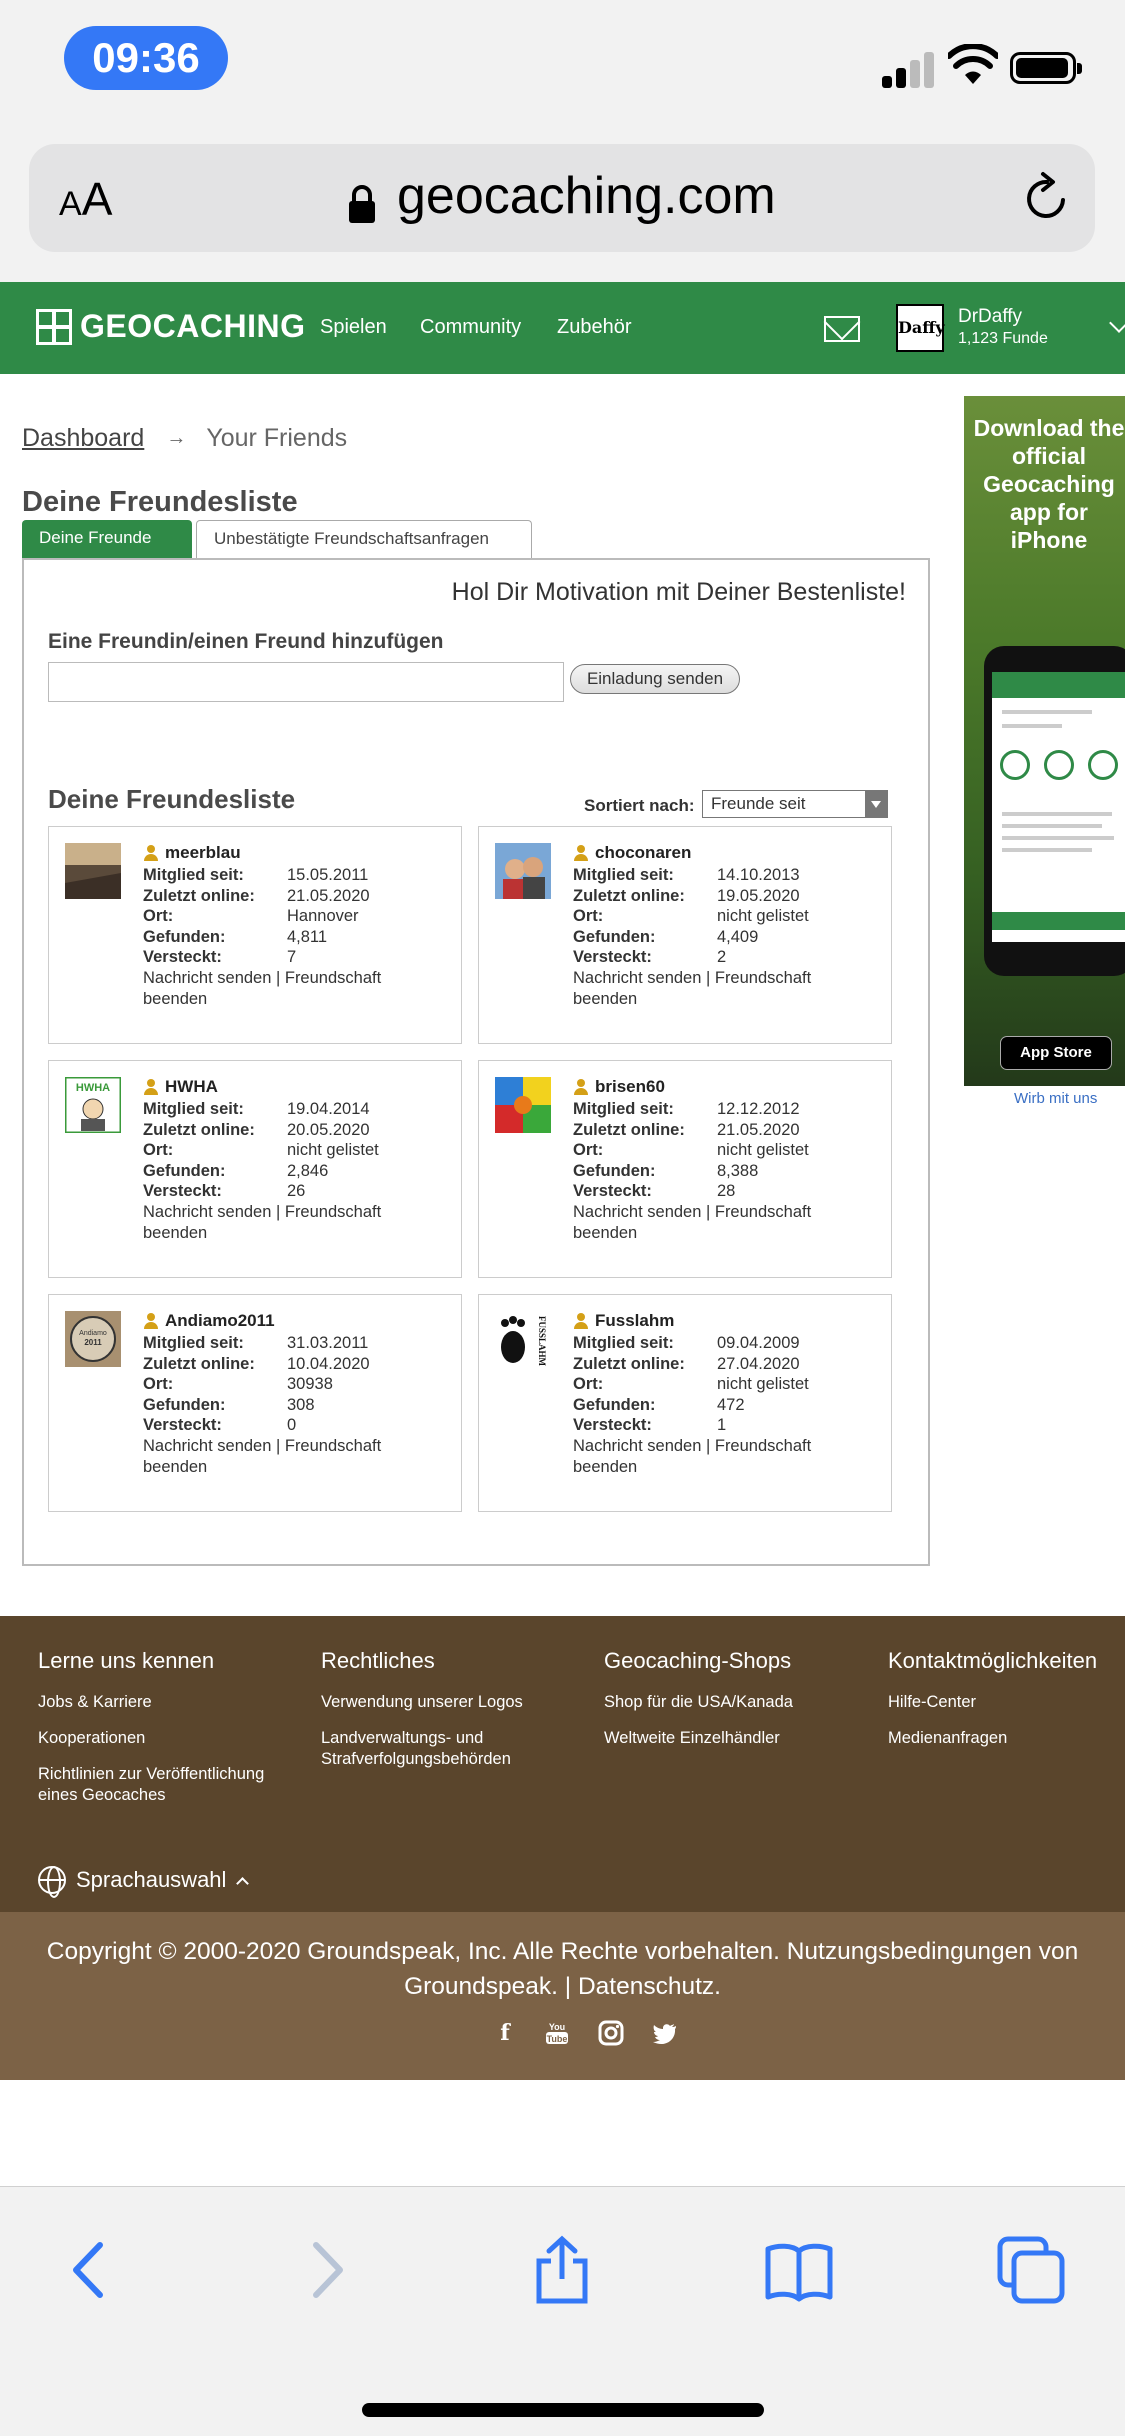 The image size is (1125, 2436). Describe the element at coordinates (353, 327) in the screenshot. I see `nav-spielen: Spielen` at that location.